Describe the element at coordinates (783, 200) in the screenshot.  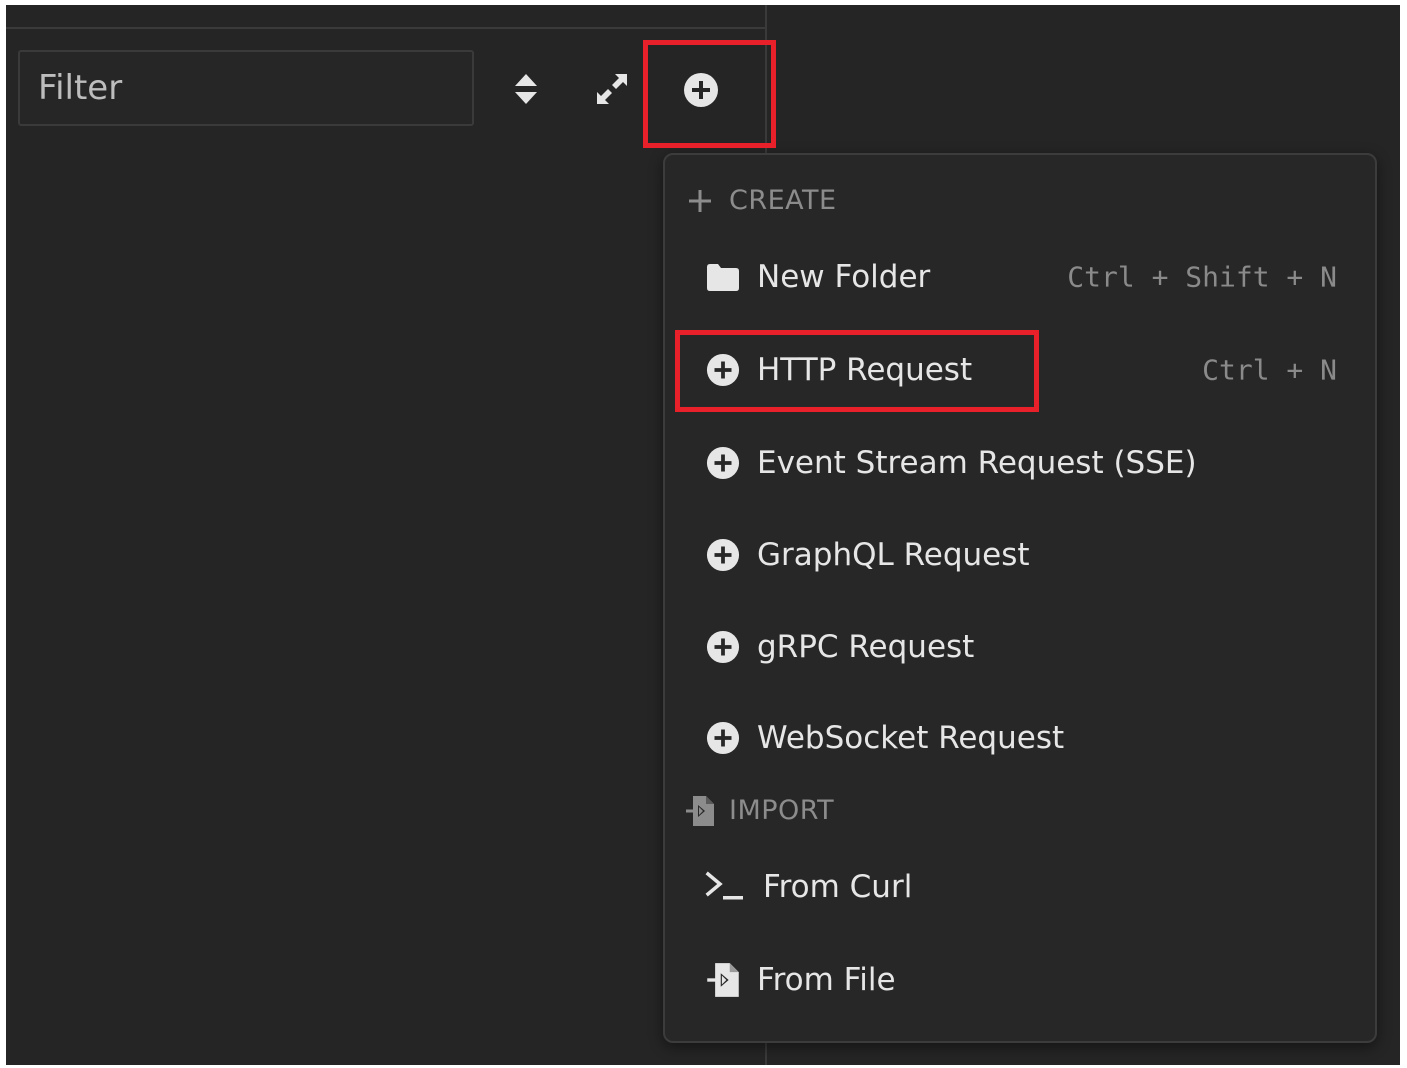
I see `create-section-label: CREATE` at that location.